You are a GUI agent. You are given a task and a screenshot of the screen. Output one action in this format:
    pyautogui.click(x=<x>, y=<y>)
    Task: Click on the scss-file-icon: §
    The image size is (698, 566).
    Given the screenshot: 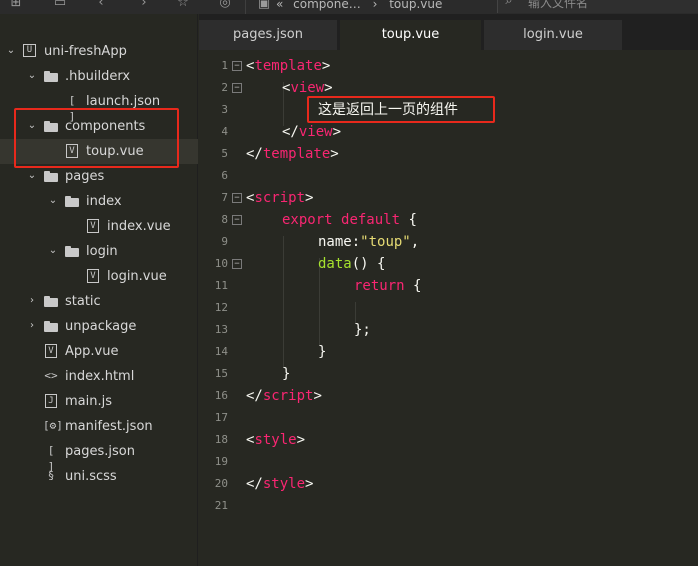 What is the action you would take?
    pyautogui.click(x=51, y=475)
    